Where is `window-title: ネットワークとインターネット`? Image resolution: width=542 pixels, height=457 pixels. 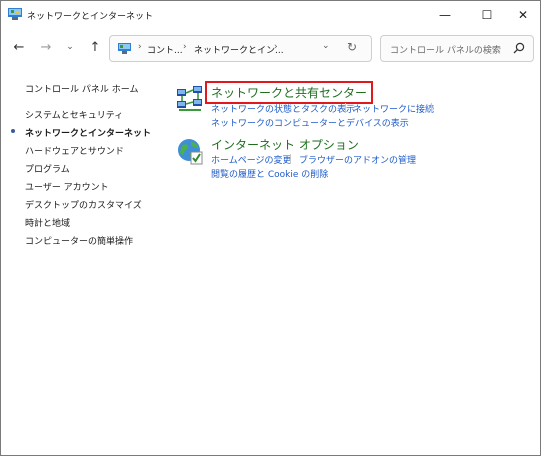 window-title: ネットワークとインターネット is located at coordinates (90, 17).